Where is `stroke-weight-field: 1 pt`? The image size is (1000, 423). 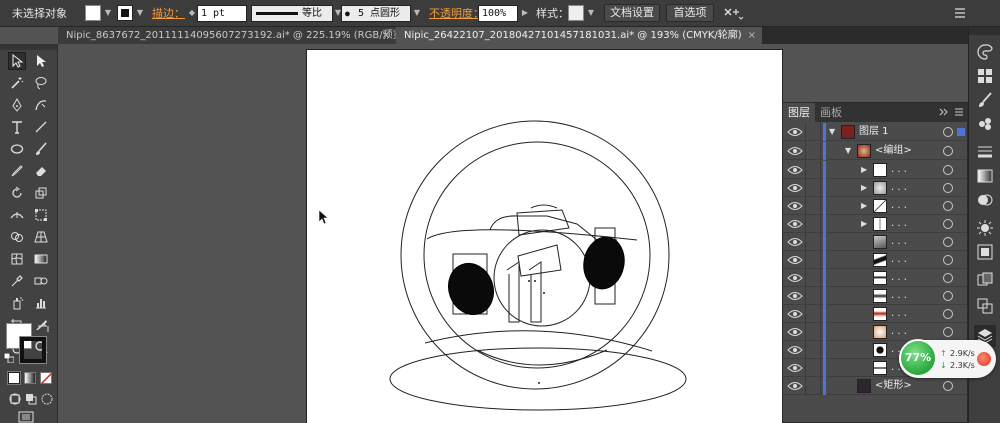
stroke-weight-field: 1 pt is located at coordinates (222, 13).